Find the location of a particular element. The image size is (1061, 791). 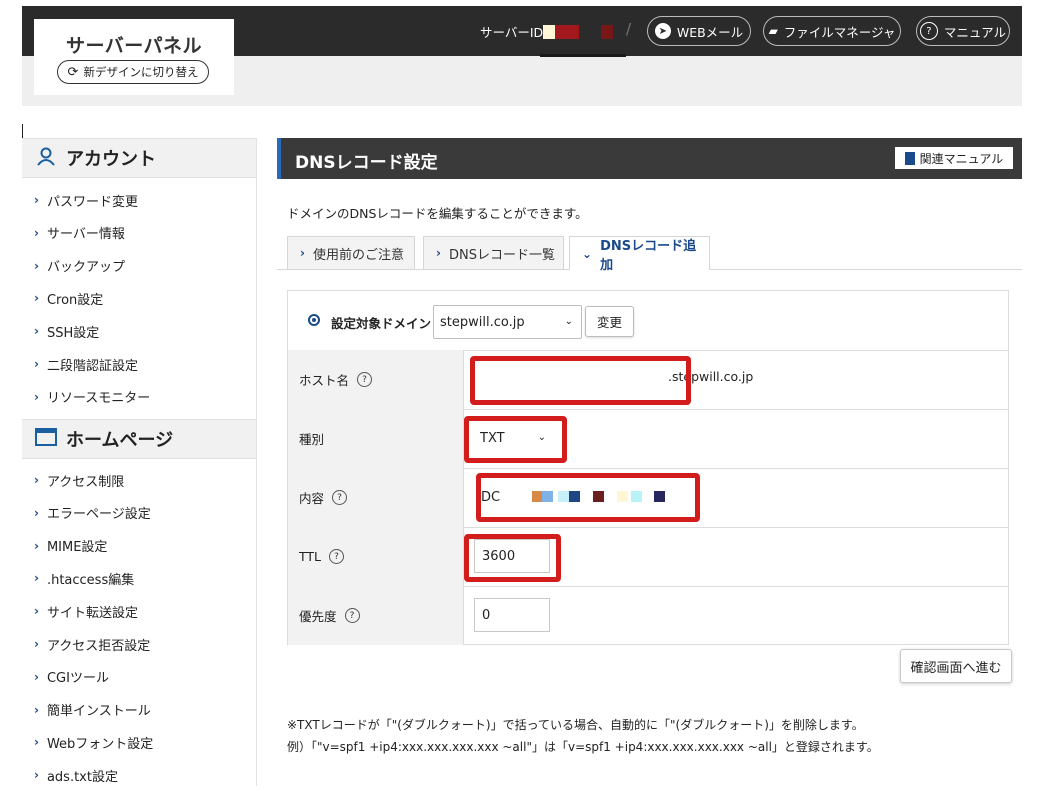

confirm-button: 確認画面へ進む is located at coordinates (956, 666).